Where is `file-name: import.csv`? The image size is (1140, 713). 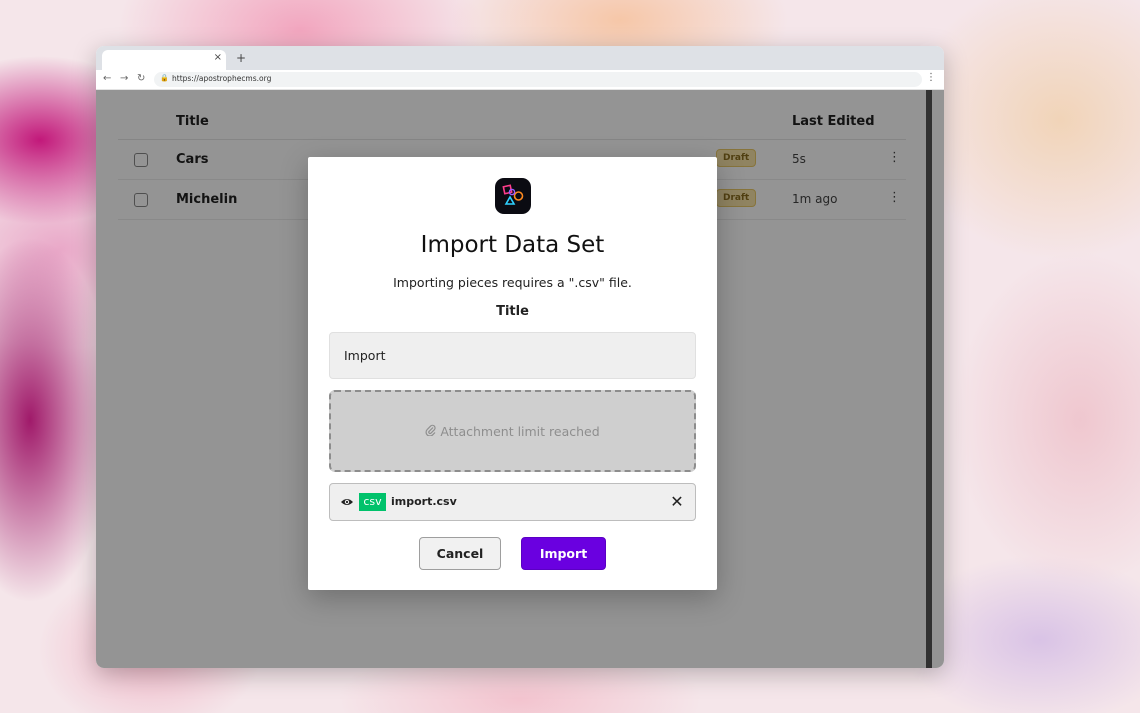
file-name: import.csv is located at coordinates (424, 501).